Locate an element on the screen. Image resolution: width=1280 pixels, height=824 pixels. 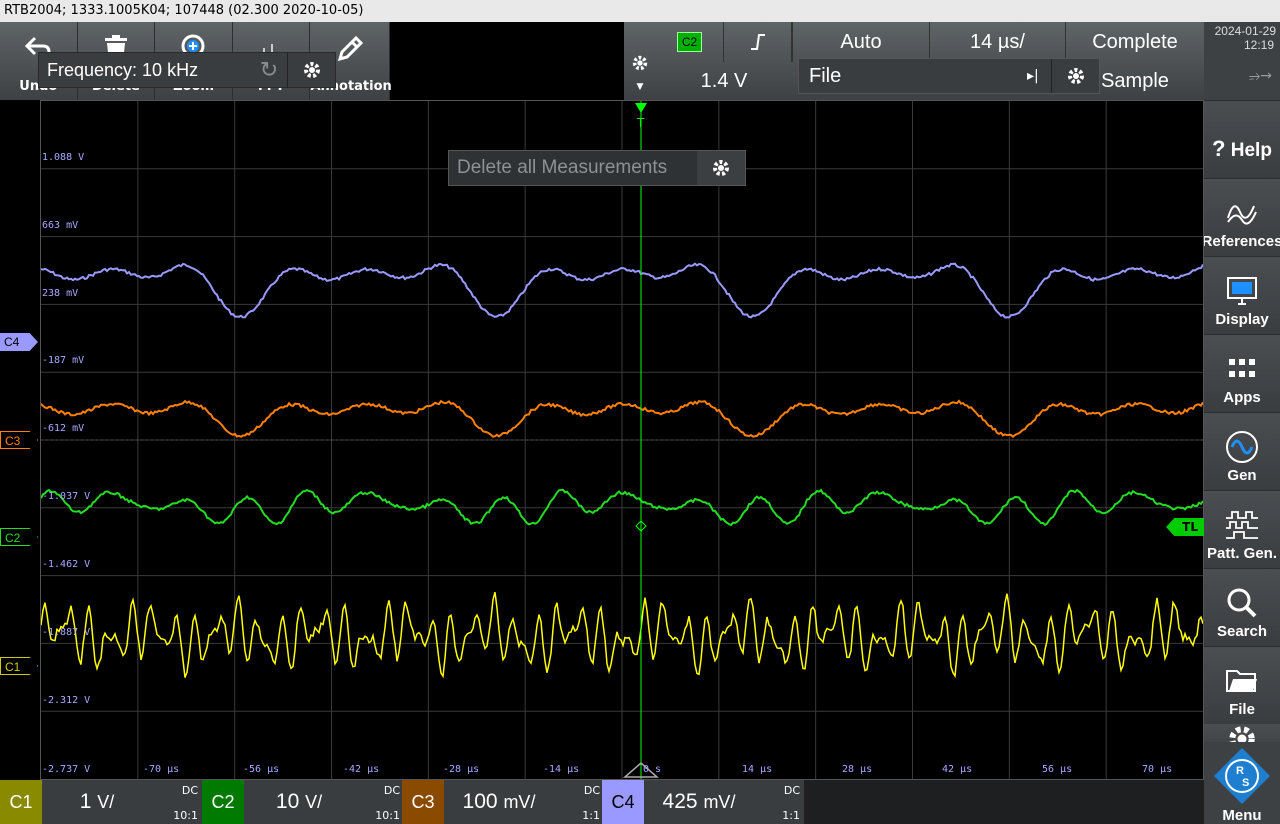
y-label-7: -1.462 V is located at coordinates (66, 564).